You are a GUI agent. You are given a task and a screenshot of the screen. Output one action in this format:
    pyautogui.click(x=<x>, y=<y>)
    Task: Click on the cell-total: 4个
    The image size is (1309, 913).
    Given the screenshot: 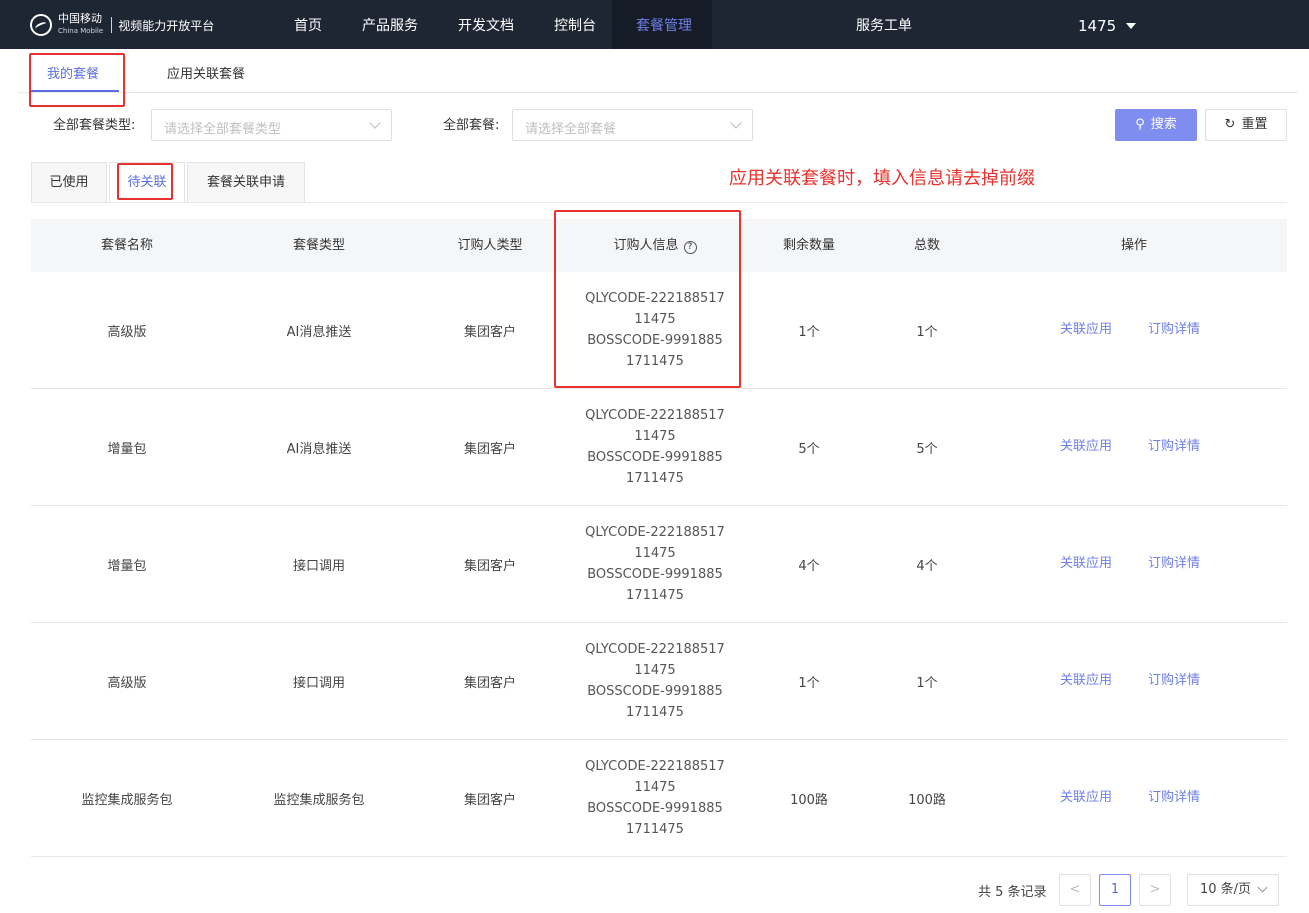 What is the action you would take?
    pyautogui.click(x=927, y=566)
    